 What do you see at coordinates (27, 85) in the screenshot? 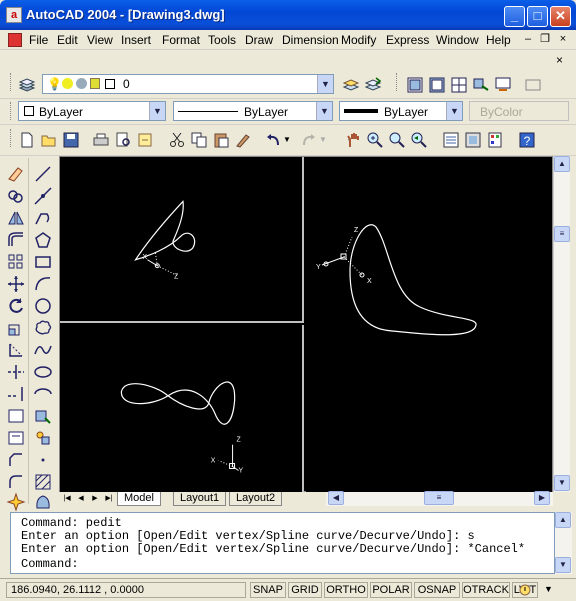
I see `layer-manager-icon` at bounding box center [27, 85].